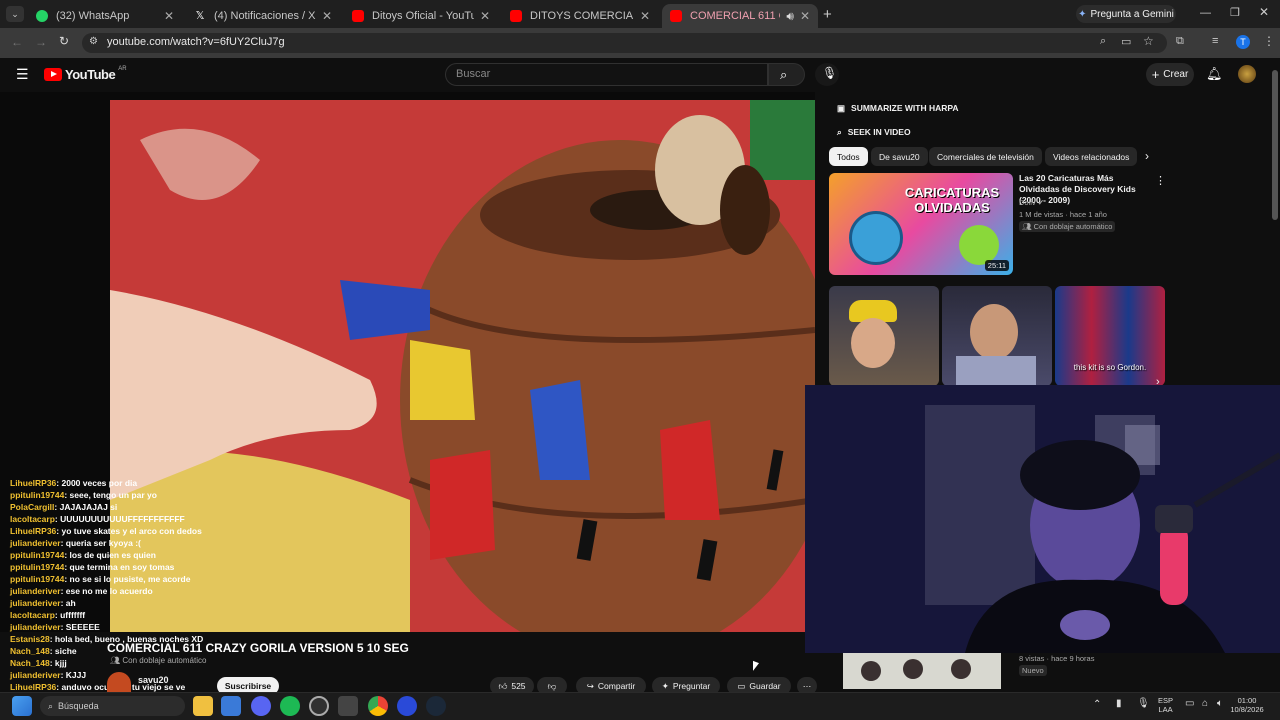  I want to click on close-window-button: ✕, so click(1264, 12).